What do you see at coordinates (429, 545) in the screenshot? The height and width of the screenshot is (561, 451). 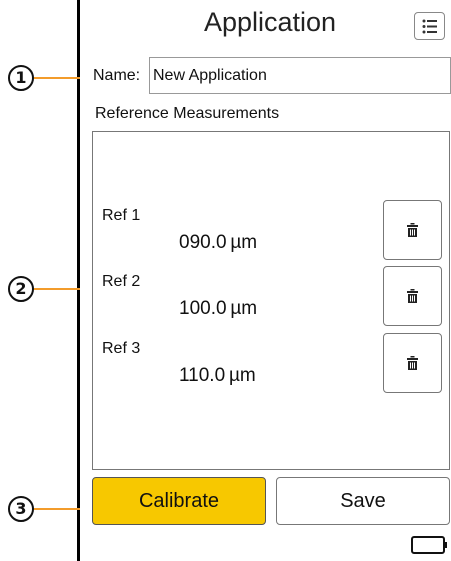 I see `battery-icon` at bounding box center [429, 545].